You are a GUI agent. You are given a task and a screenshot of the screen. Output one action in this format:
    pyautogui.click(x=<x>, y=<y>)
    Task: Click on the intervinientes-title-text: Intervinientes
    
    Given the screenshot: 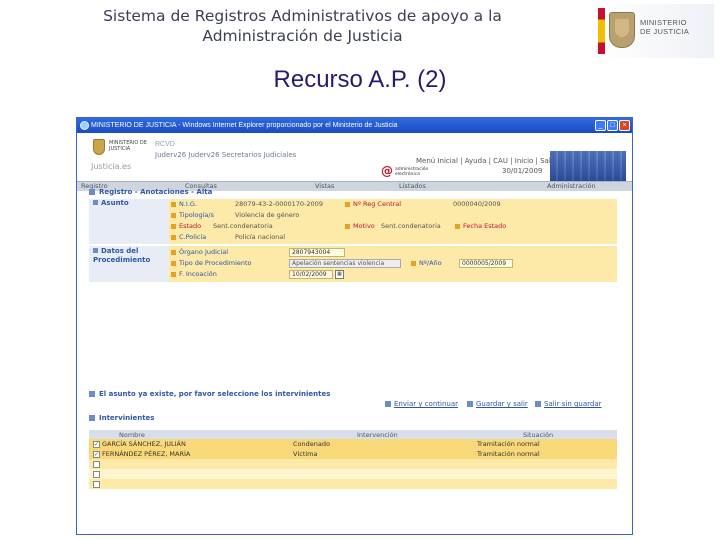 What is the action you would take?
    pyautogui.click(x=127, y=418)
    